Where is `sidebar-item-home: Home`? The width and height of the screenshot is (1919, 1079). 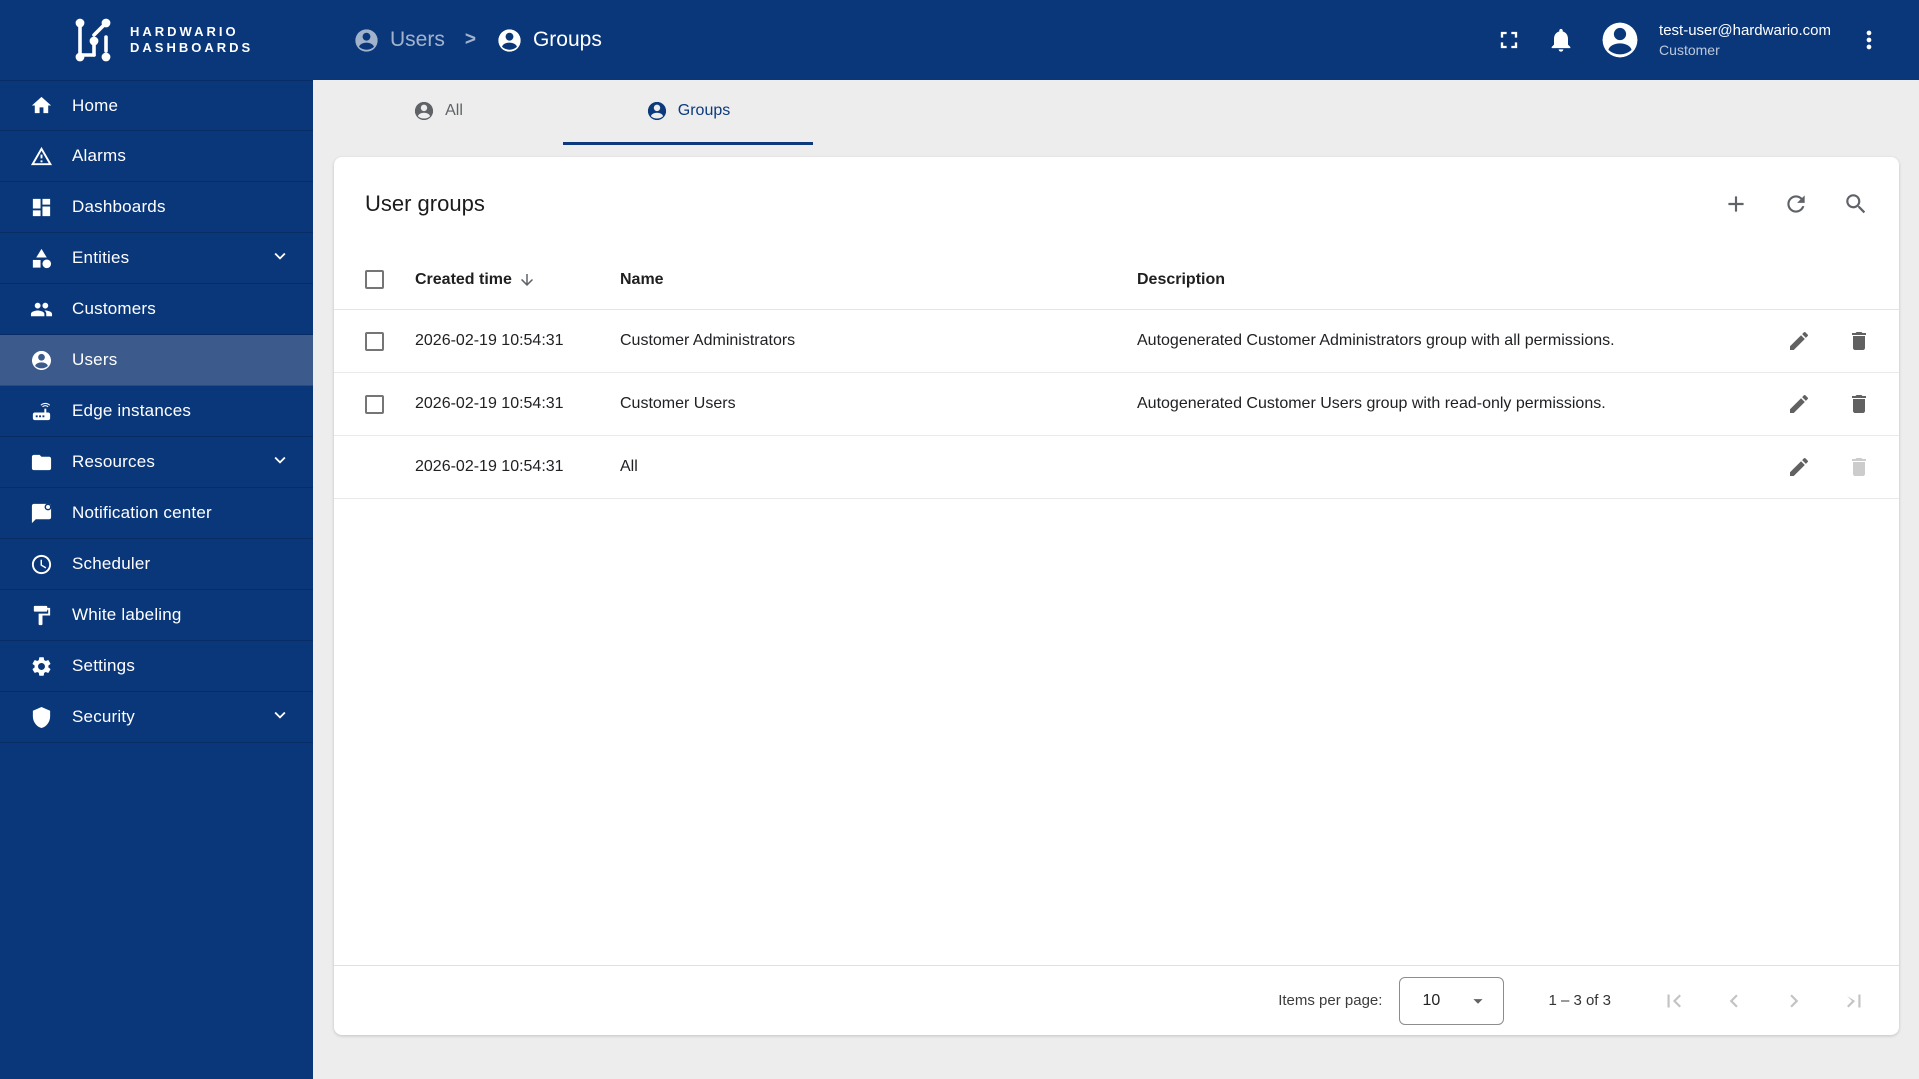 sidebar-item-home: Home is located at coordinates (156, 105).